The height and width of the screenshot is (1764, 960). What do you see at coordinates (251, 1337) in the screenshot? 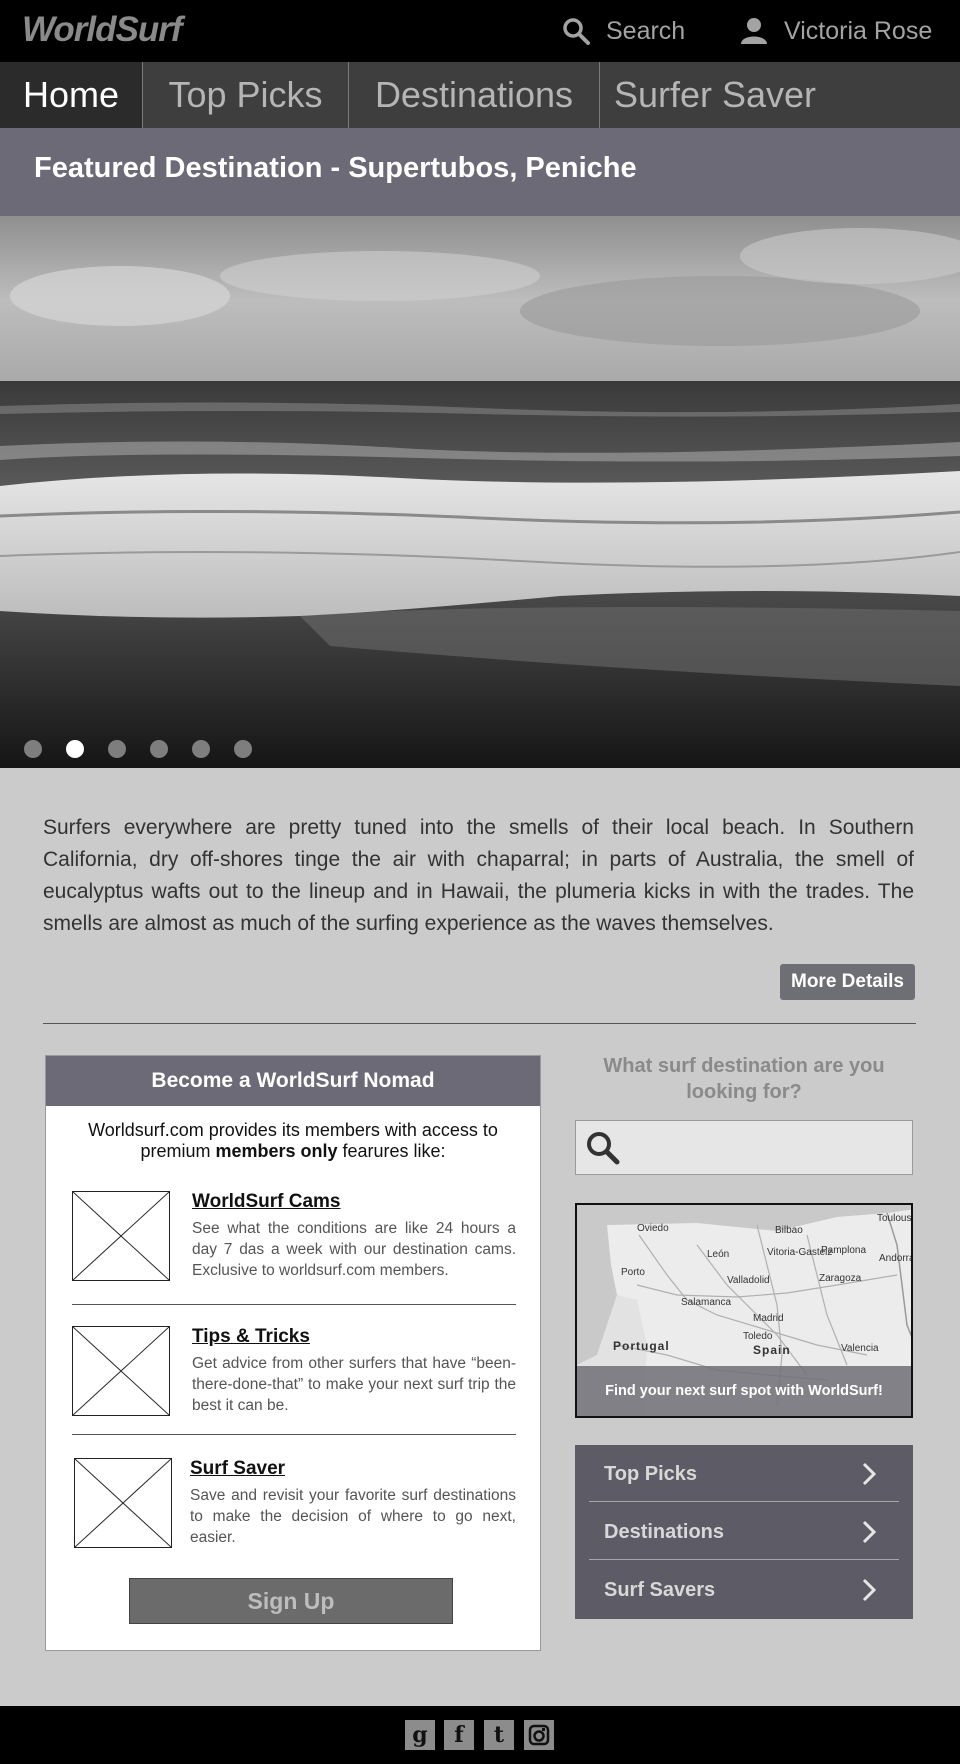
I see `feature-title: Tips & Tricks` at bounding box center [251, 1337].